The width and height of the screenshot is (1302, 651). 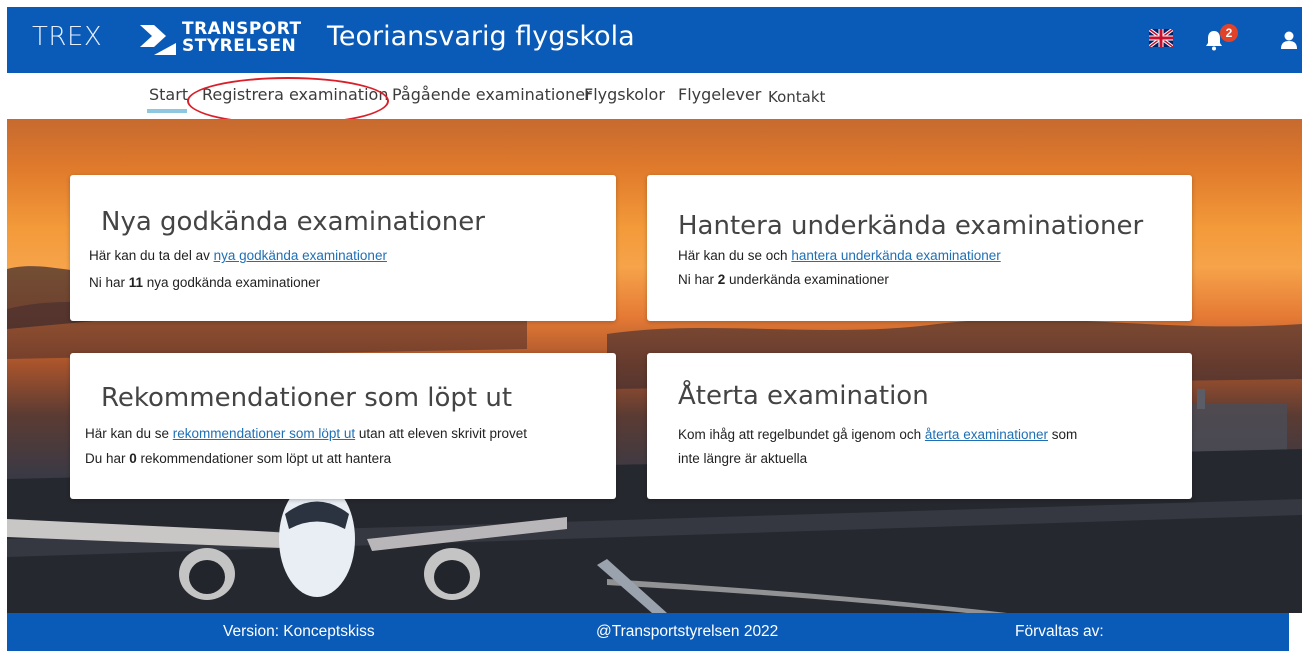 I want to click on logo-line2: STYRELSEN, so click(x=239, y=46).